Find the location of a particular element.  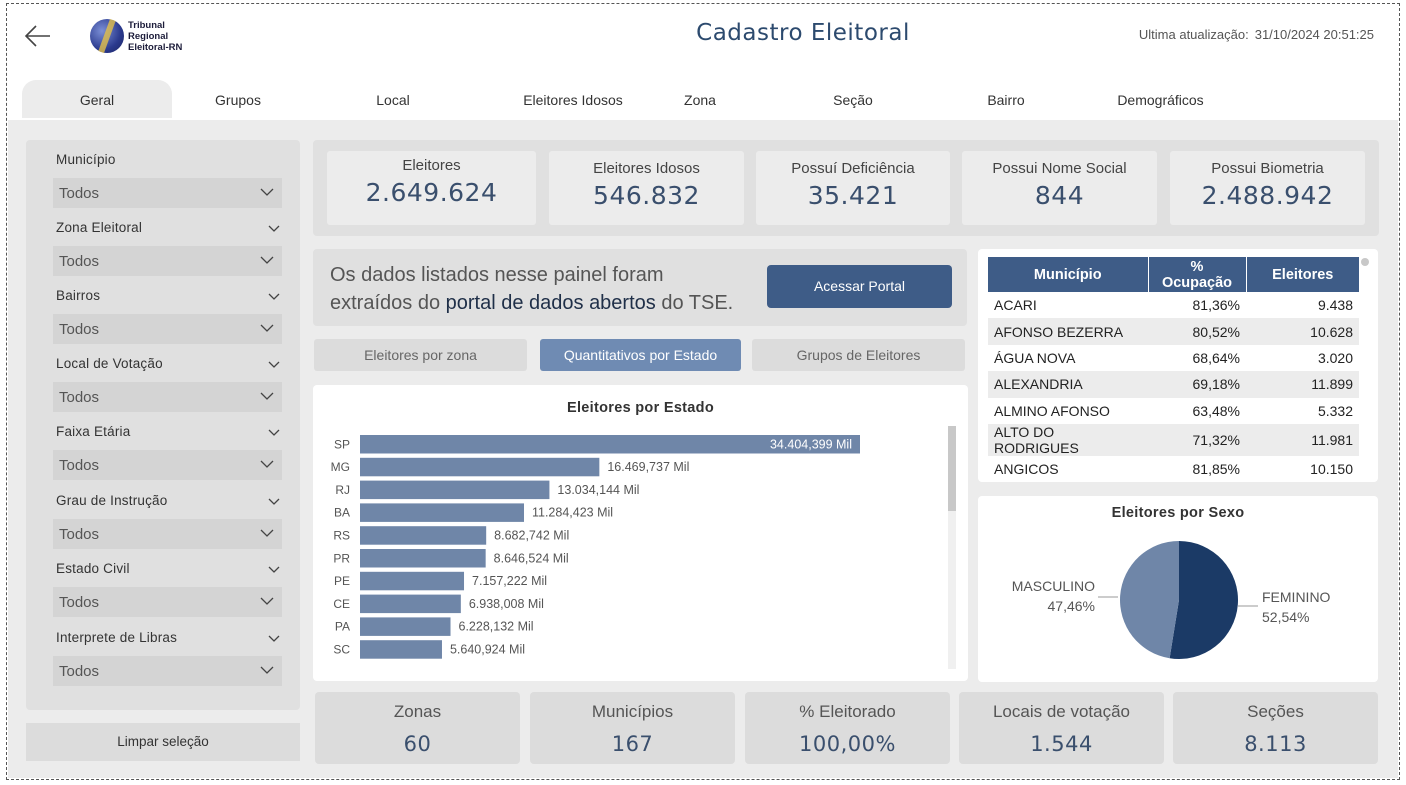

table-row: ÁGUA NOVA 68,64% 3.020 is located at coordinates (1173, 358).